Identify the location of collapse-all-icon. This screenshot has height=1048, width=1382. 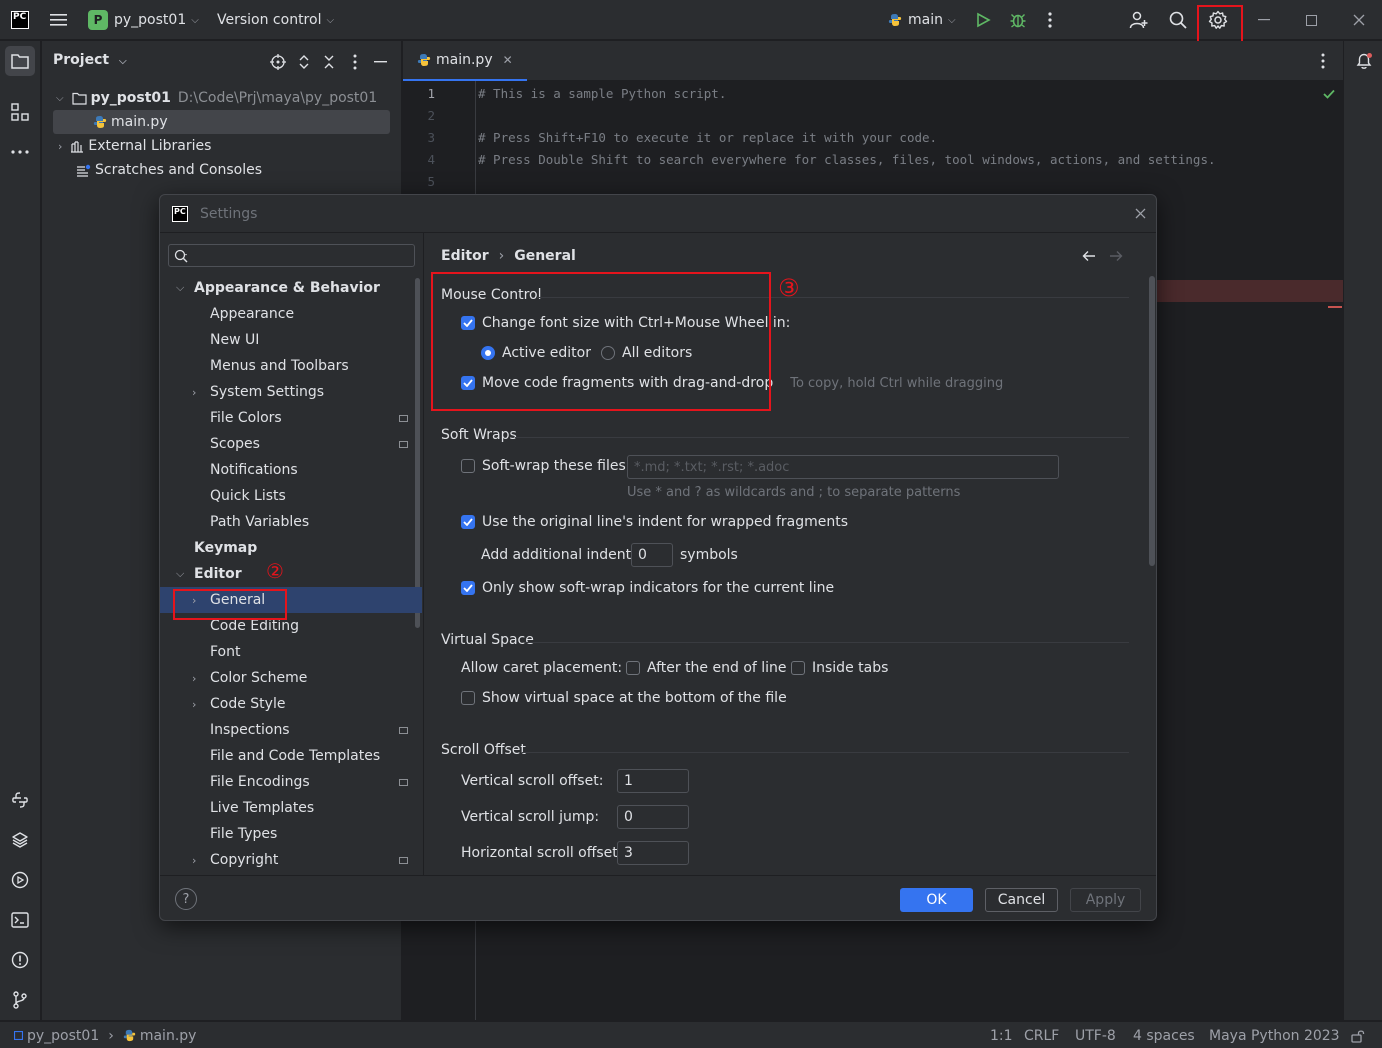
(329, 62).